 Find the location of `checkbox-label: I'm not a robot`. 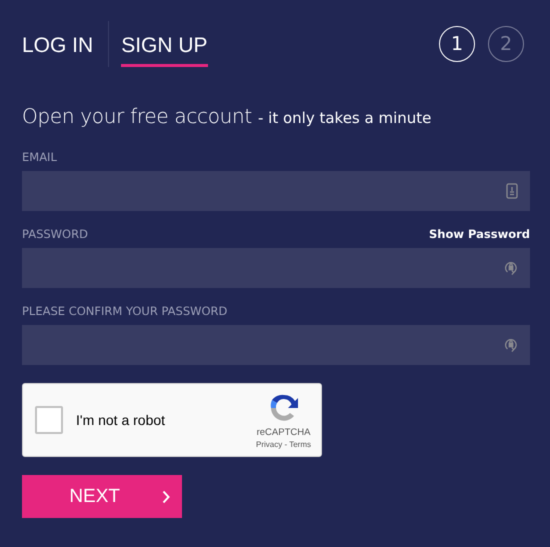

checkbox-label: I'm not a robot is located at coordinates (121, 420).